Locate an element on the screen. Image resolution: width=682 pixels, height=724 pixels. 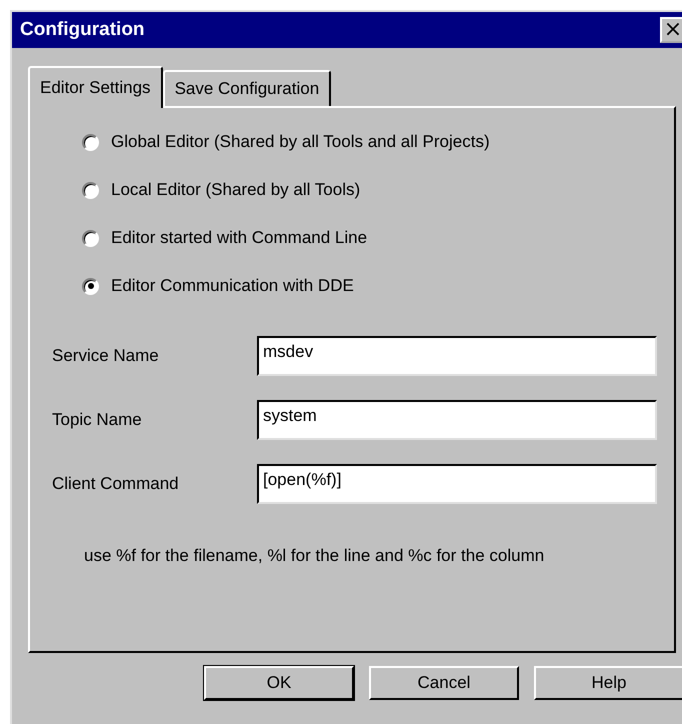
dialog-button: Cancel is located at coordinates (444, 683).